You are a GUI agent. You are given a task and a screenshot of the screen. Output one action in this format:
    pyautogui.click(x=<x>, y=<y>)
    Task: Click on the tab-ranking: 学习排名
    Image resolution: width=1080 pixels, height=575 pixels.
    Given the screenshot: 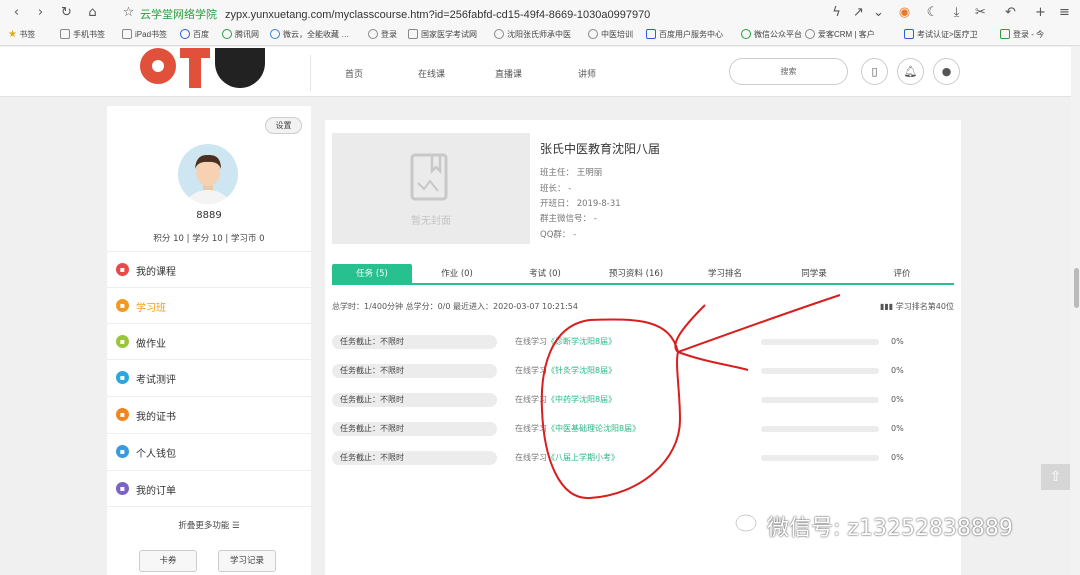 What is the action you would take?
    pyautogui.click(x=725, y=274)
    